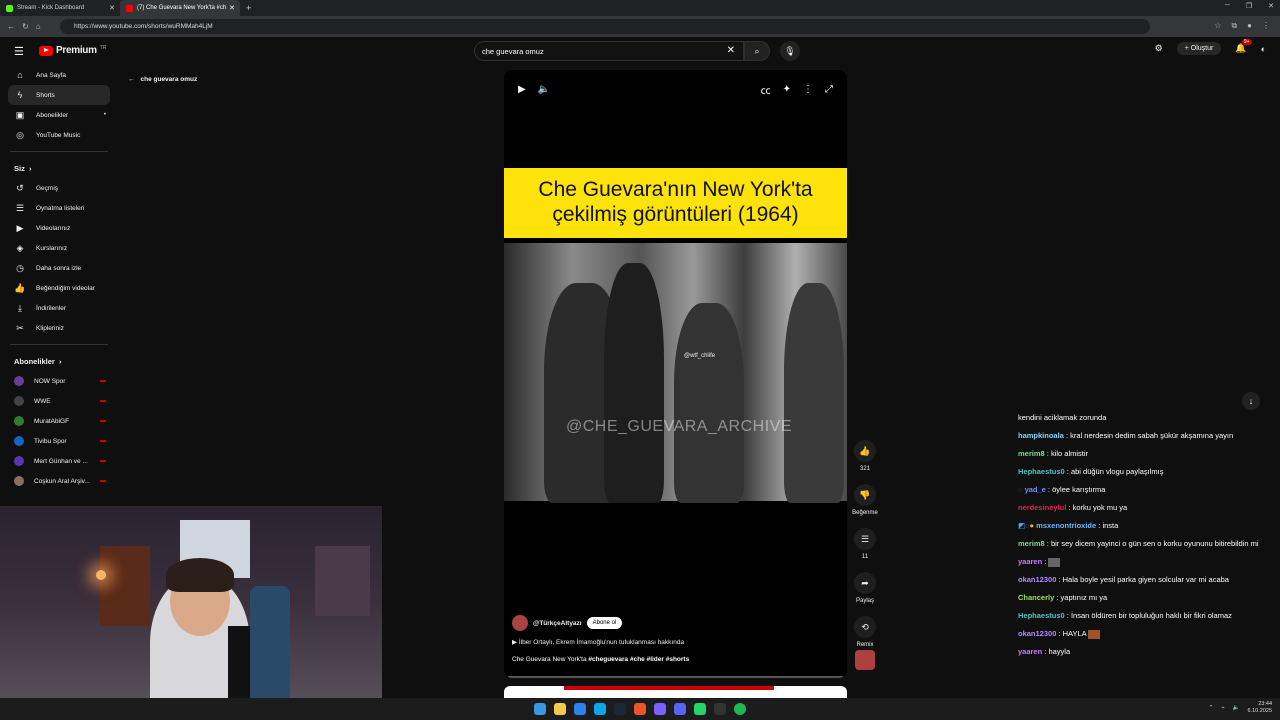 This screenshot has height=720, width=1280. What do you see at coordinates (1249, 26) in the screenshot?
I see `profile-icon: ●` at bounding box center [1249, 26].